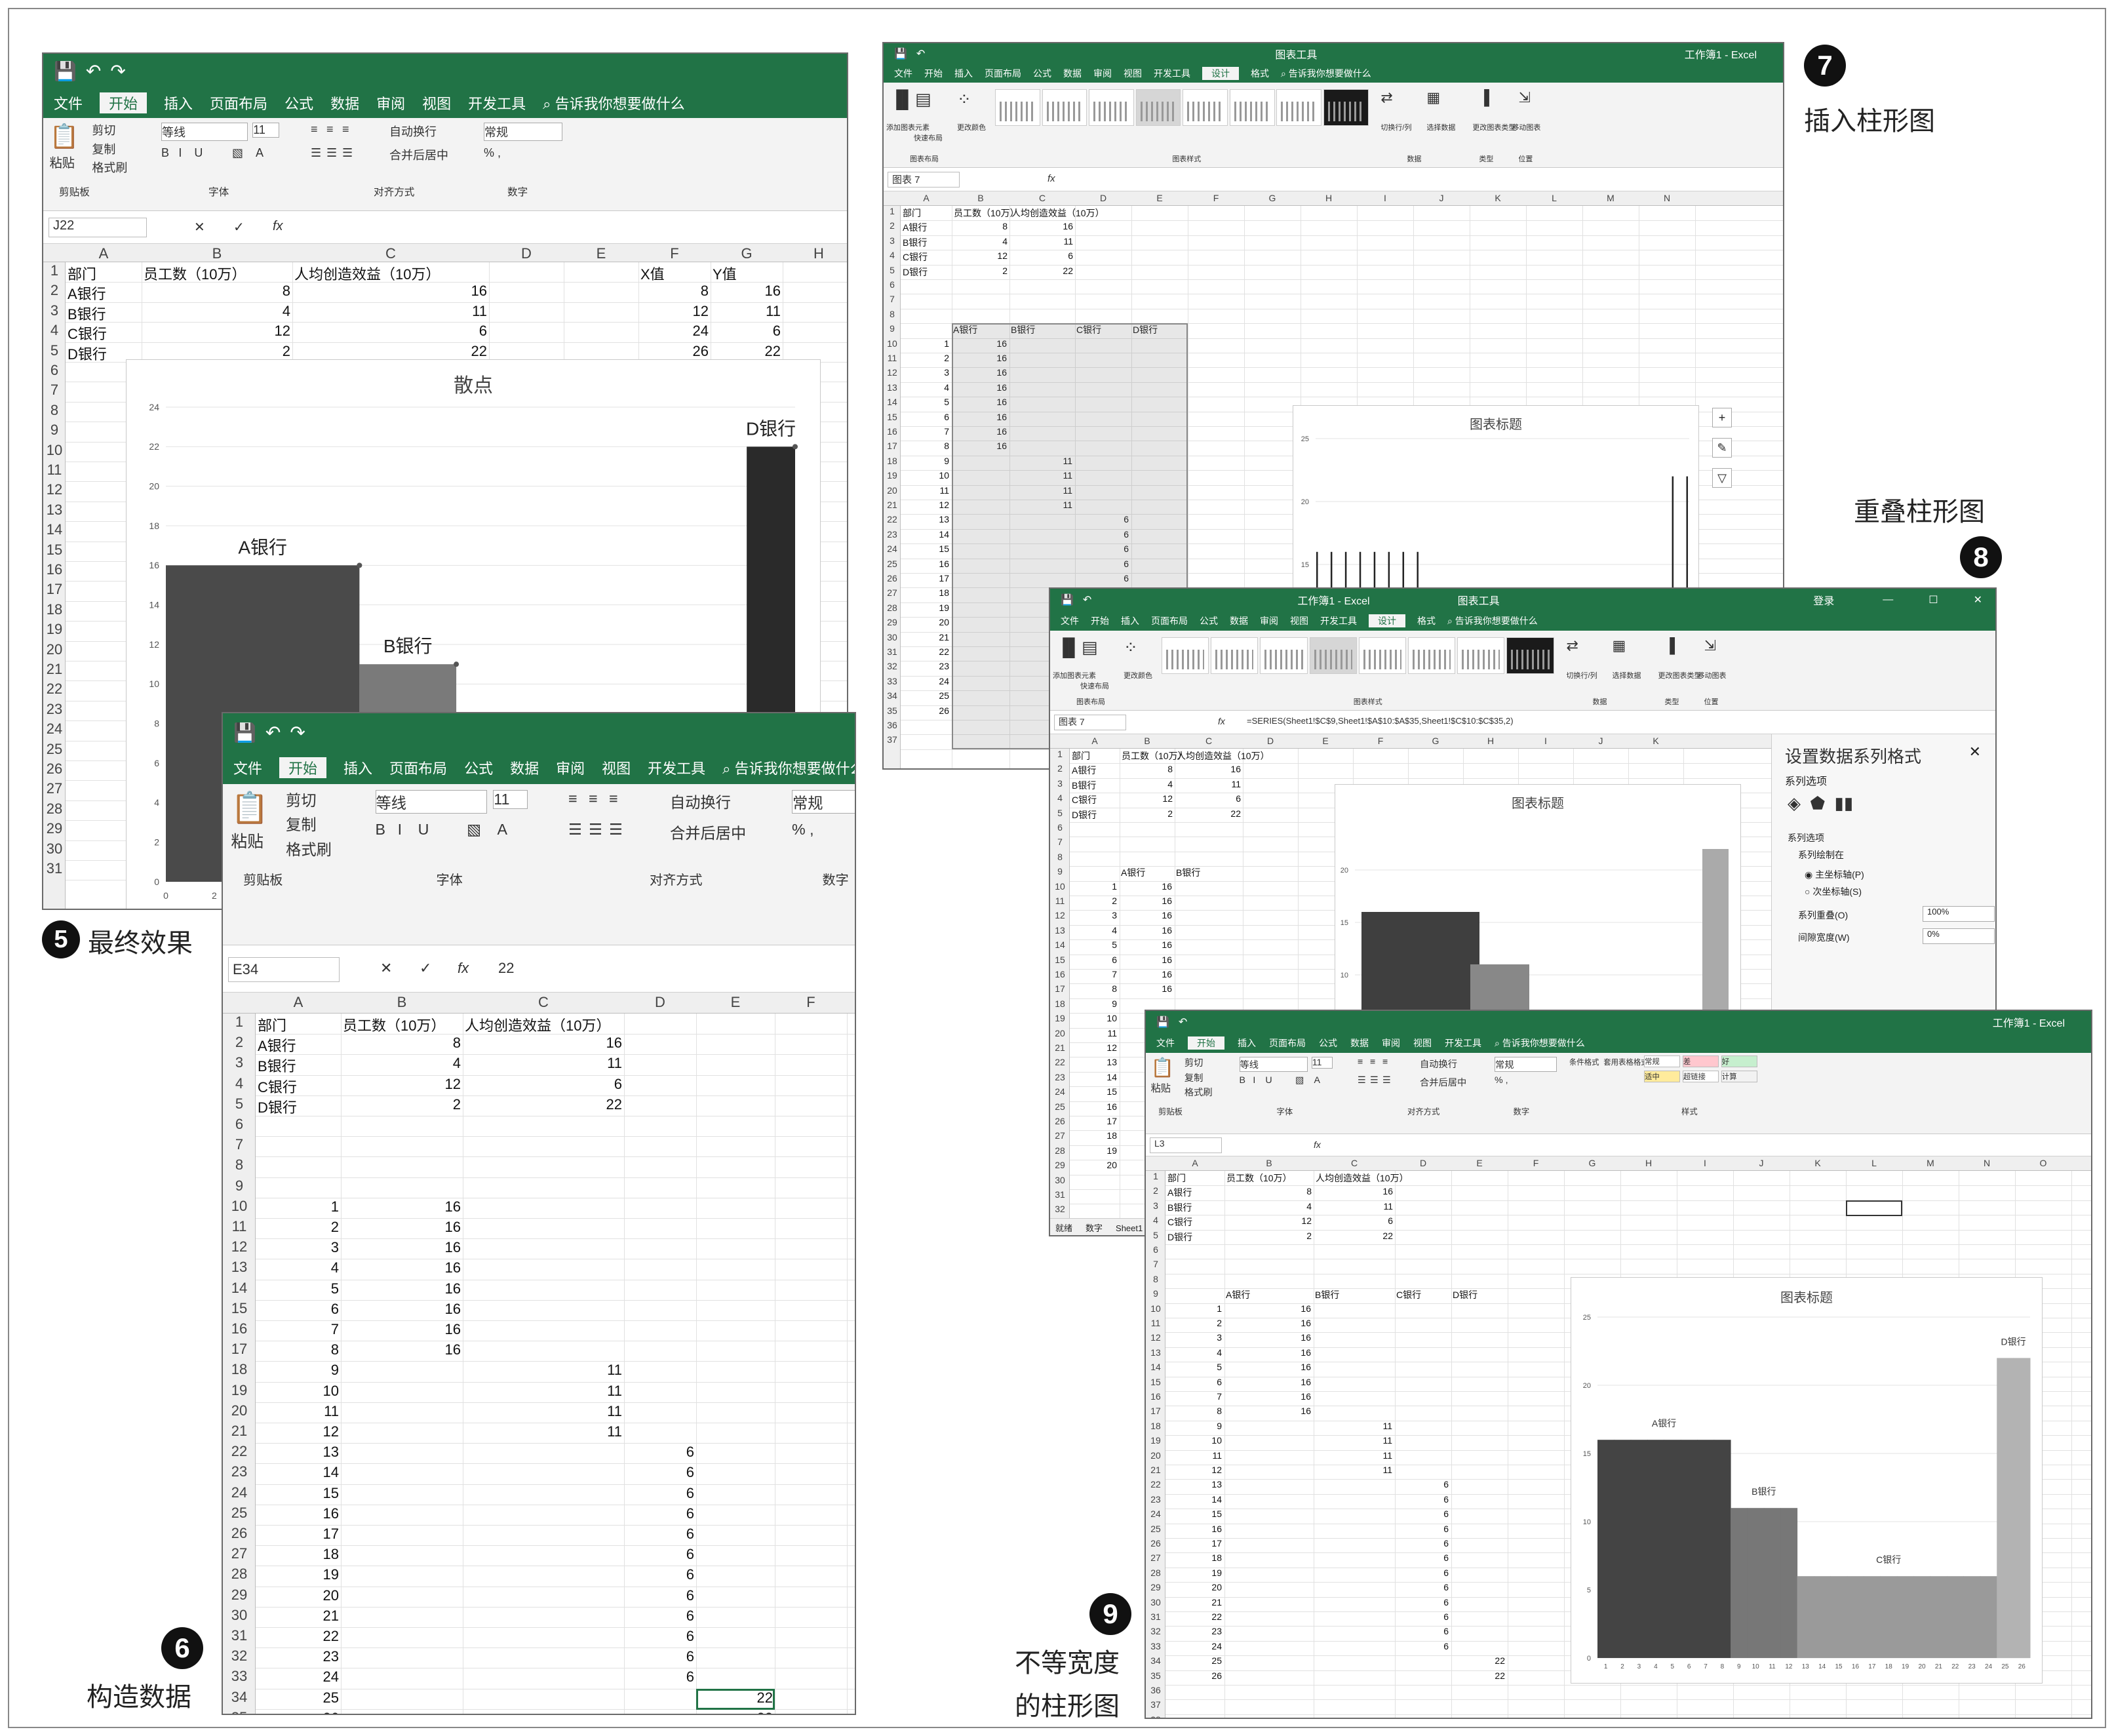 This screenshot has width=2114, height=1736. What do you see at coordinates (892, 622) in the screenshot?
I see `row-header: 29` at bounding box center [892, 622].